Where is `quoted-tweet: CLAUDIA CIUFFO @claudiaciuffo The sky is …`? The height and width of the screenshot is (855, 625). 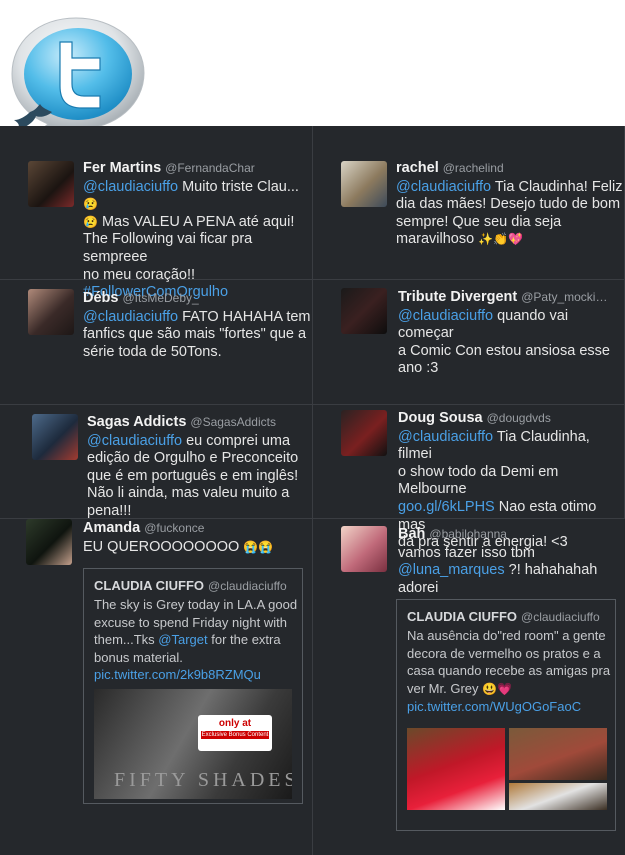 quoted-tweet: CLAUDIA CIUFFO @claudiaciuffo The sky is … is located at coordinates (193, 686).